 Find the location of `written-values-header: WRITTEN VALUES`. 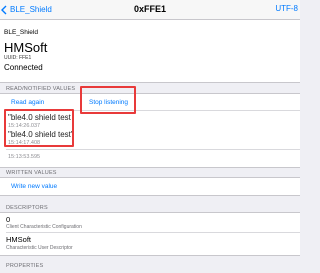

written-values-header: WRITTEN VALUES is located at coordinates (31, 173).